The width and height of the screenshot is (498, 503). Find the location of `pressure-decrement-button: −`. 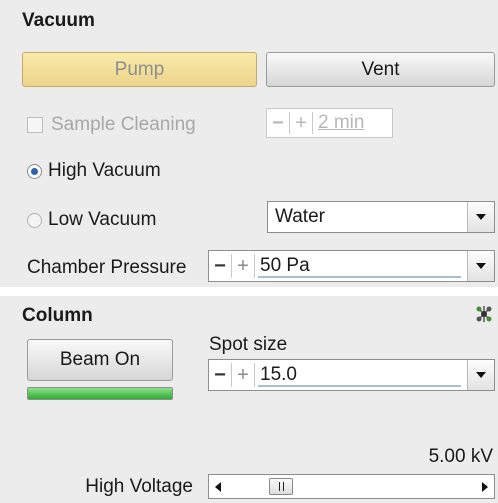

pressure-decrement-button: − is located at coordinates (220, 266).